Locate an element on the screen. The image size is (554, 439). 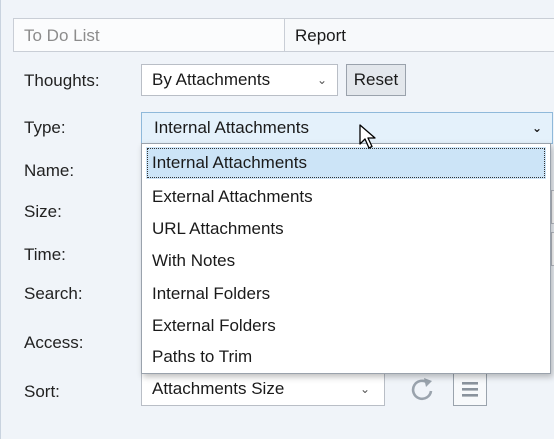
mouse-cursor-icon is located at coordinates (368, 139).